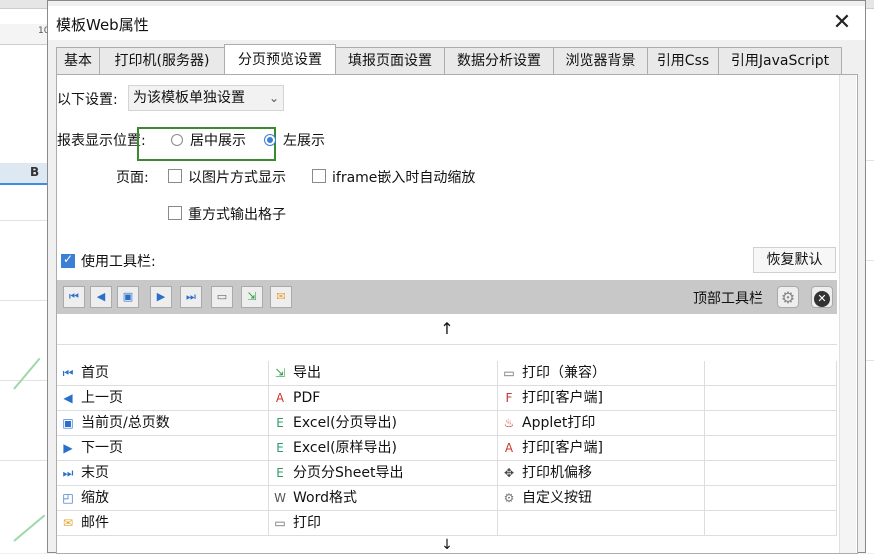  I want to click on tab-fill-page: 填报页面设置, so click(390, 60).